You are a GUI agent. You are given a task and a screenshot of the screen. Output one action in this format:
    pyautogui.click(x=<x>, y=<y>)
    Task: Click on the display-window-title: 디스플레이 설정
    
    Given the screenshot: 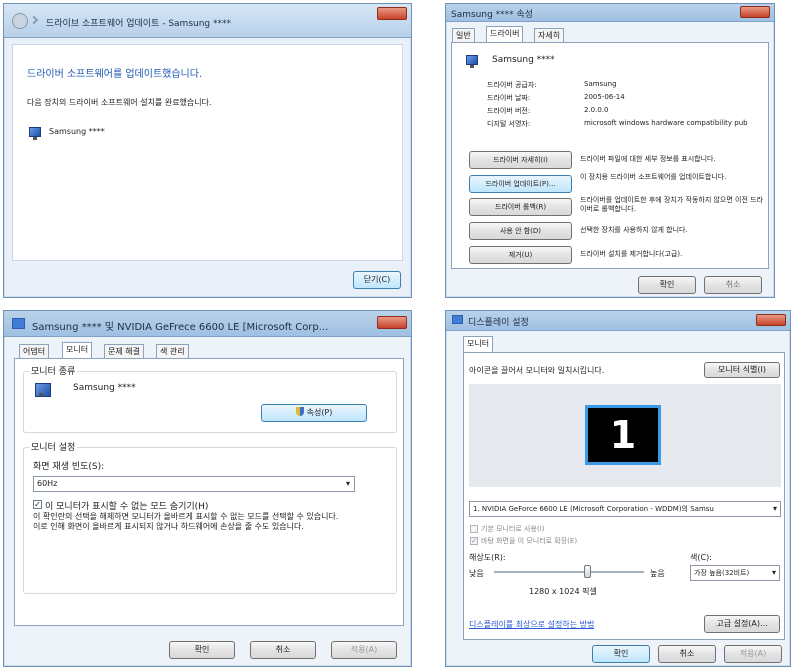 What is the action you would take?
    pyautogui.click(x=498, y=323)
    